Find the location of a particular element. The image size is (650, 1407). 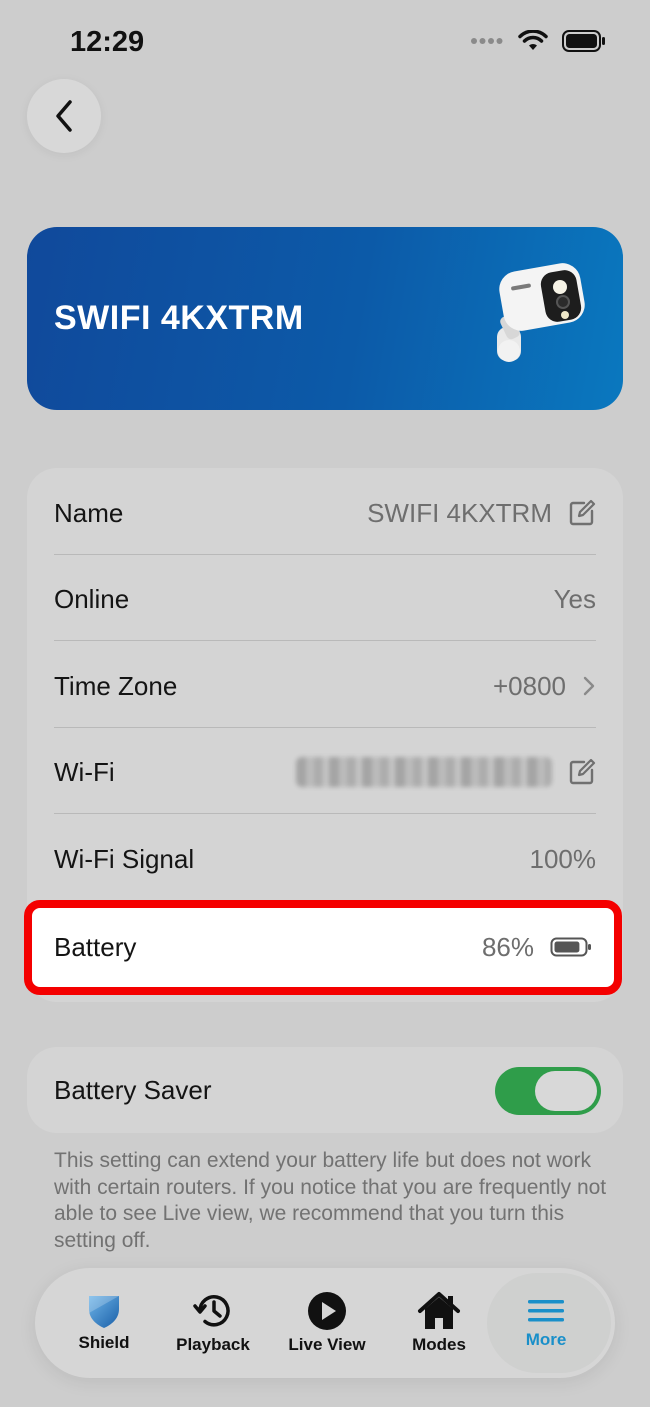

tab-shield: Shield is located at coordinates (104, 1323).